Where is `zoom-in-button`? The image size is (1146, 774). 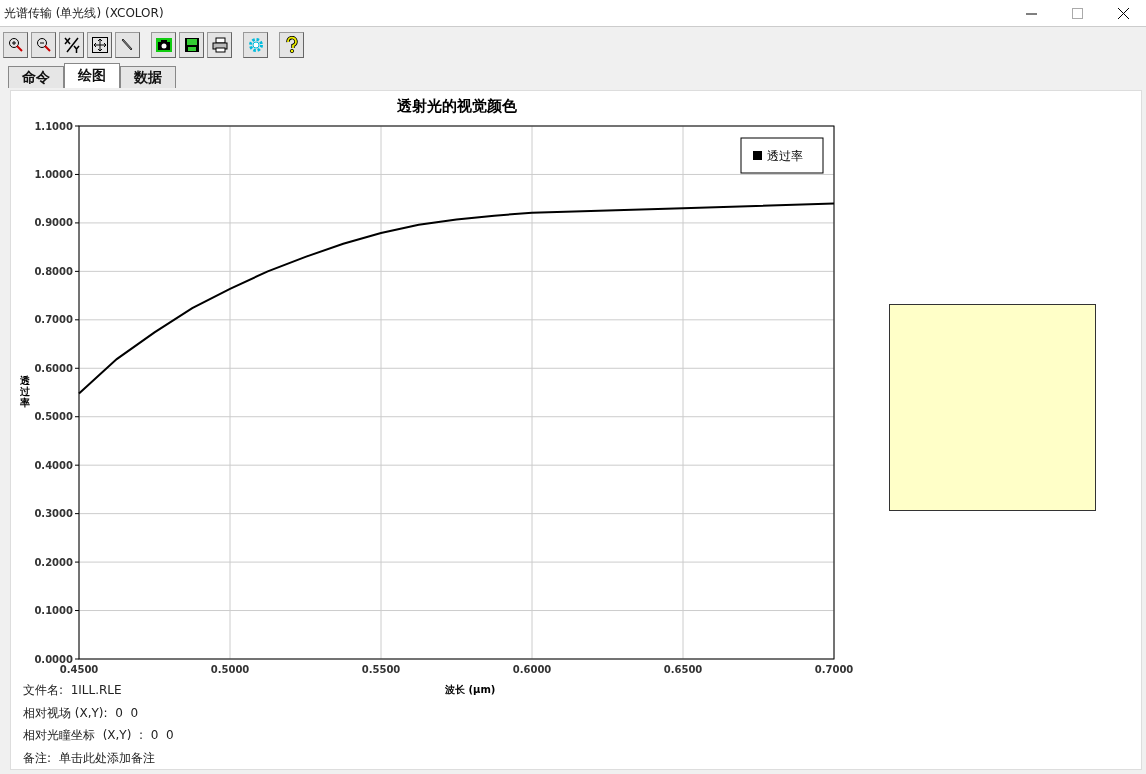 zoom-in-button is located at coordinates (15, 44).